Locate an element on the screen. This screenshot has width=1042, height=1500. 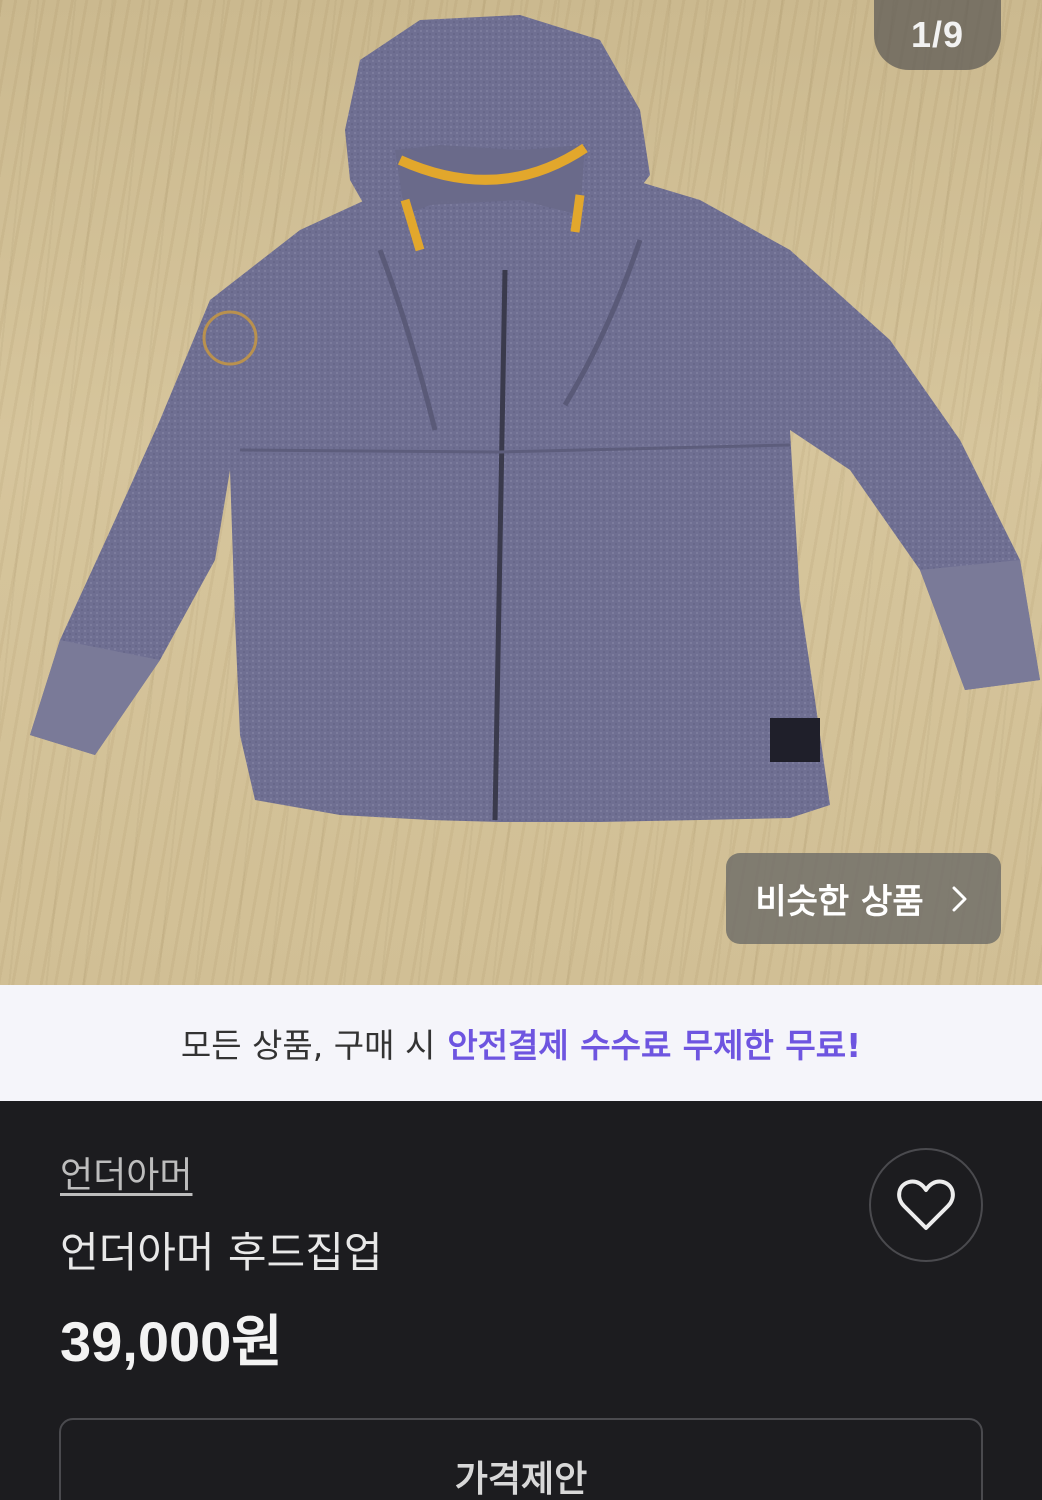
similar-items-button: 비슷한 상품 is located at coordinates (863, 898).